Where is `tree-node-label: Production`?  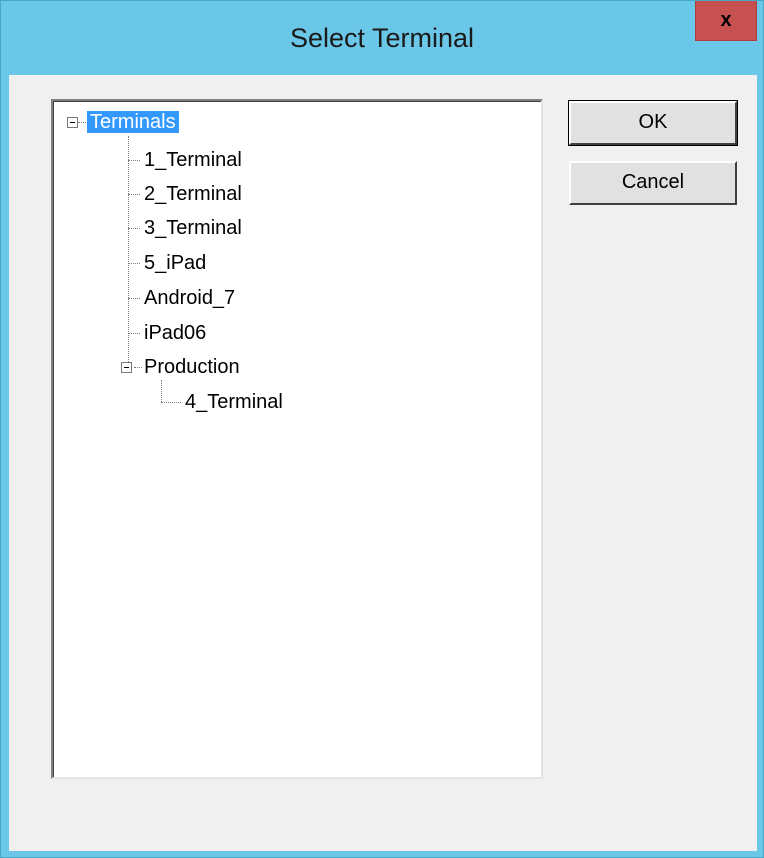
tree-node-label: Production is located at coordinates (192, 367).